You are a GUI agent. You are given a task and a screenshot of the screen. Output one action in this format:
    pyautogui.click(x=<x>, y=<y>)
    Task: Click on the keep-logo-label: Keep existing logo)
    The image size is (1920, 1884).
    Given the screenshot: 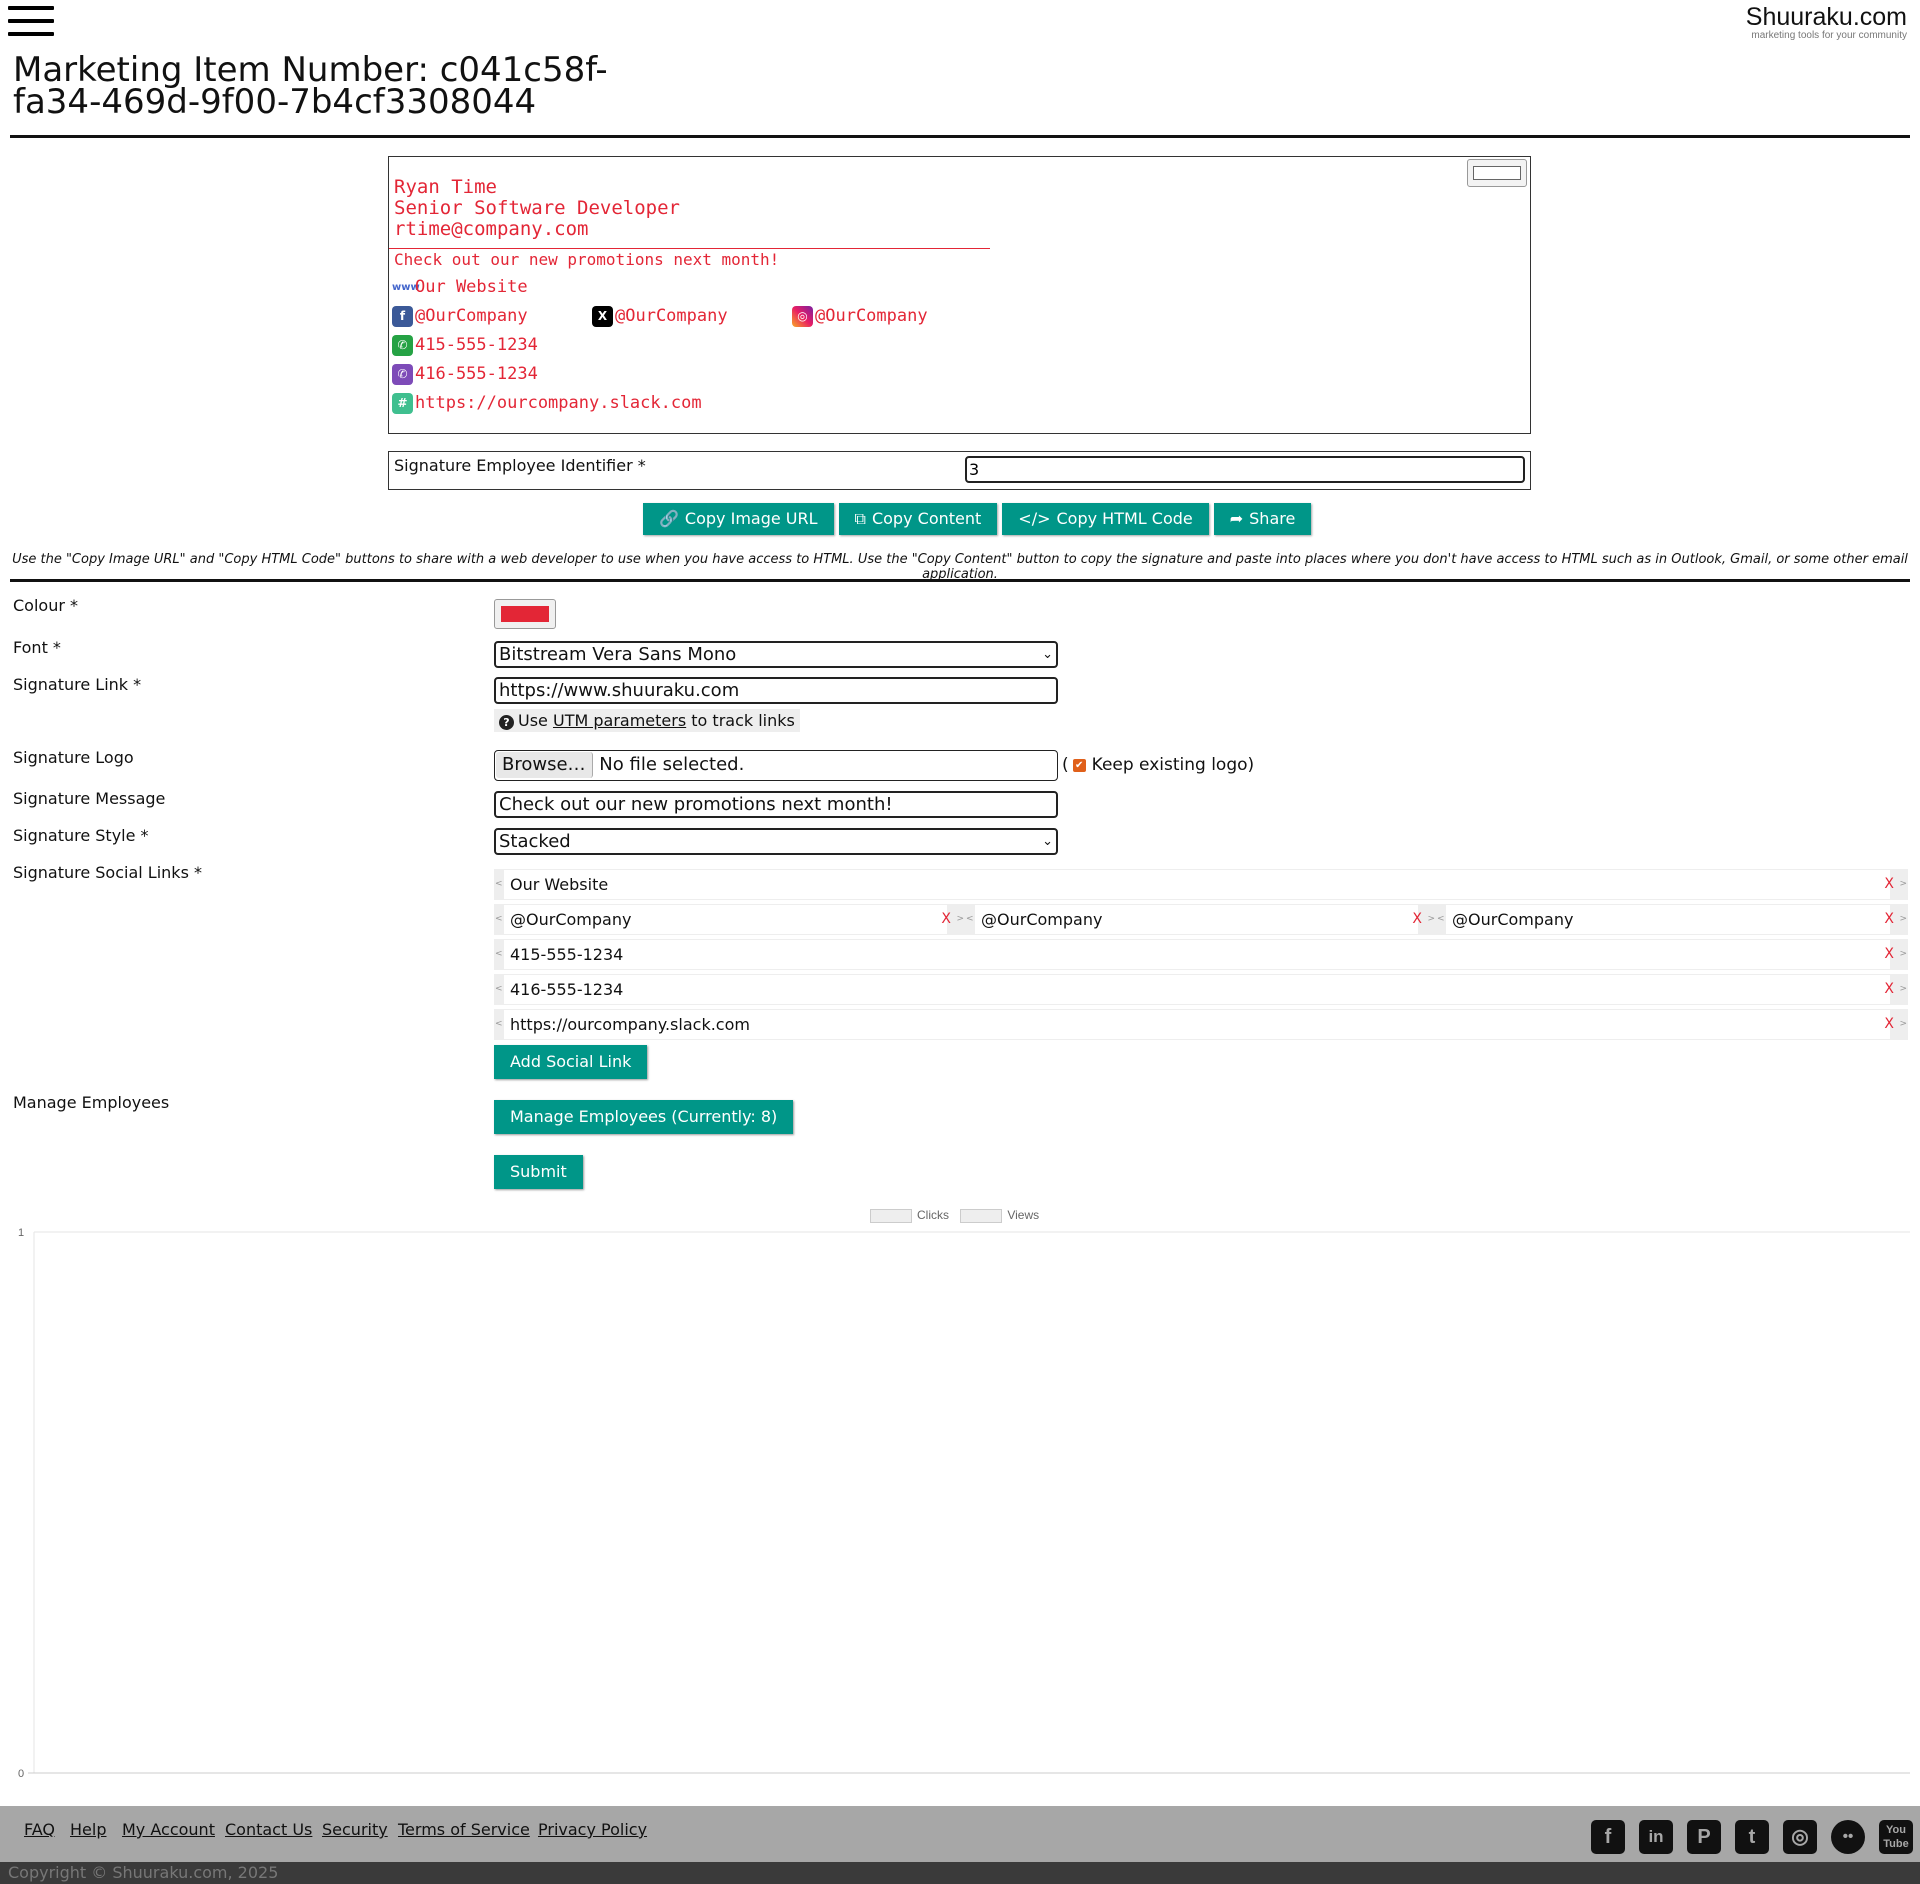 What is the action you would take?
    pyautogui.click(x=1173, y=765)
    